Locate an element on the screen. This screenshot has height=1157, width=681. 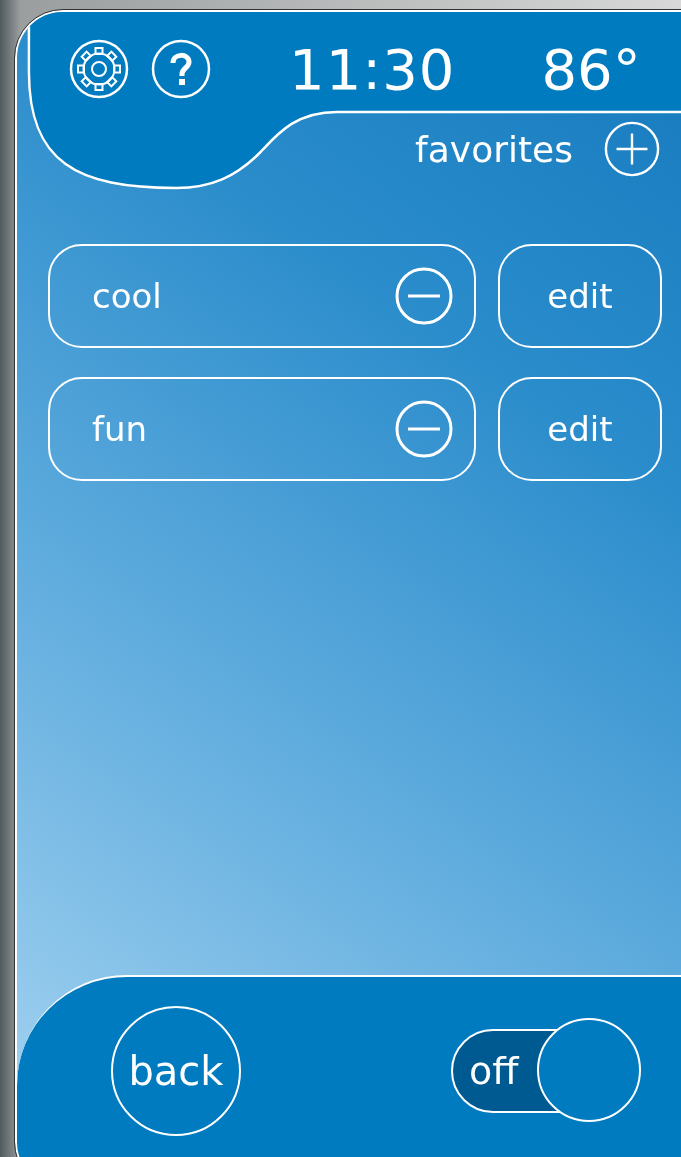
favorite-item: cool is located at coordinates (262, 296).